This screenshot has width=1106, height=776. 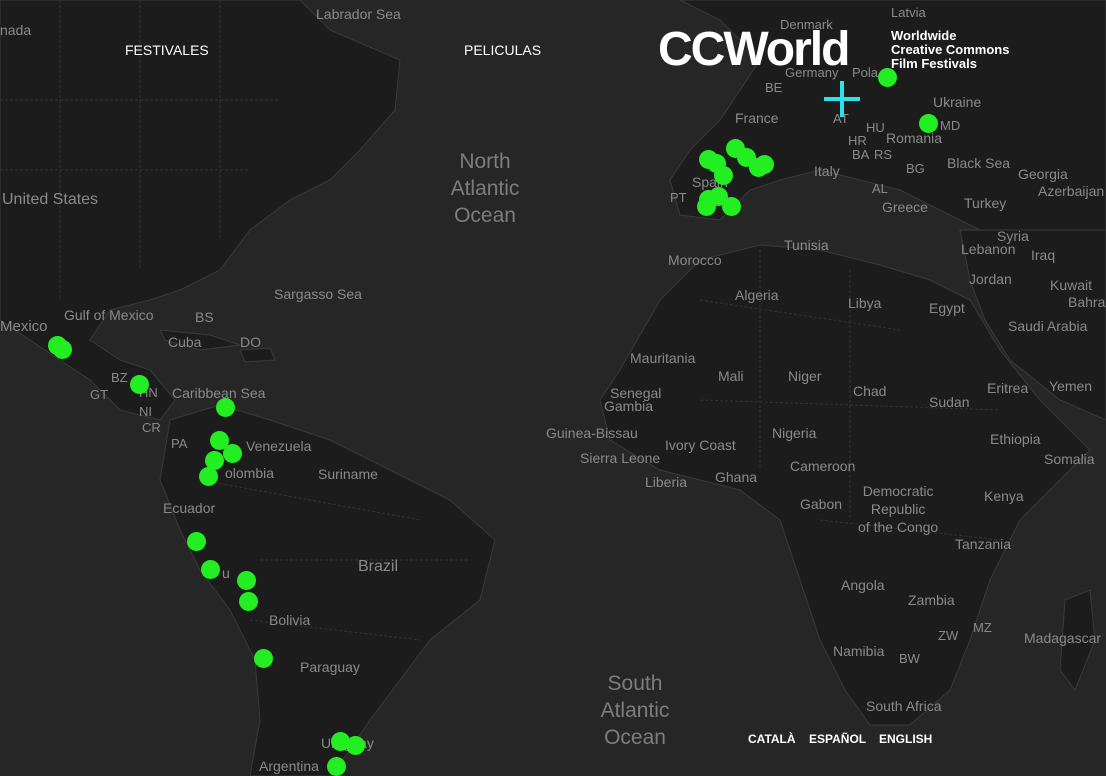 What do you see at coordinates (757, 118) in the screenshot?
I see `map-label-france: France` at bounding box center [757, 118].